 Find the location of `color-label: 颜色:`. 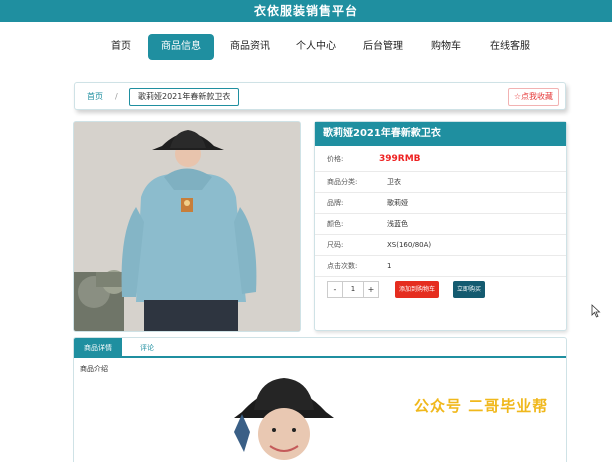

color-label: 颜色: is located at coordinates (335, 224).